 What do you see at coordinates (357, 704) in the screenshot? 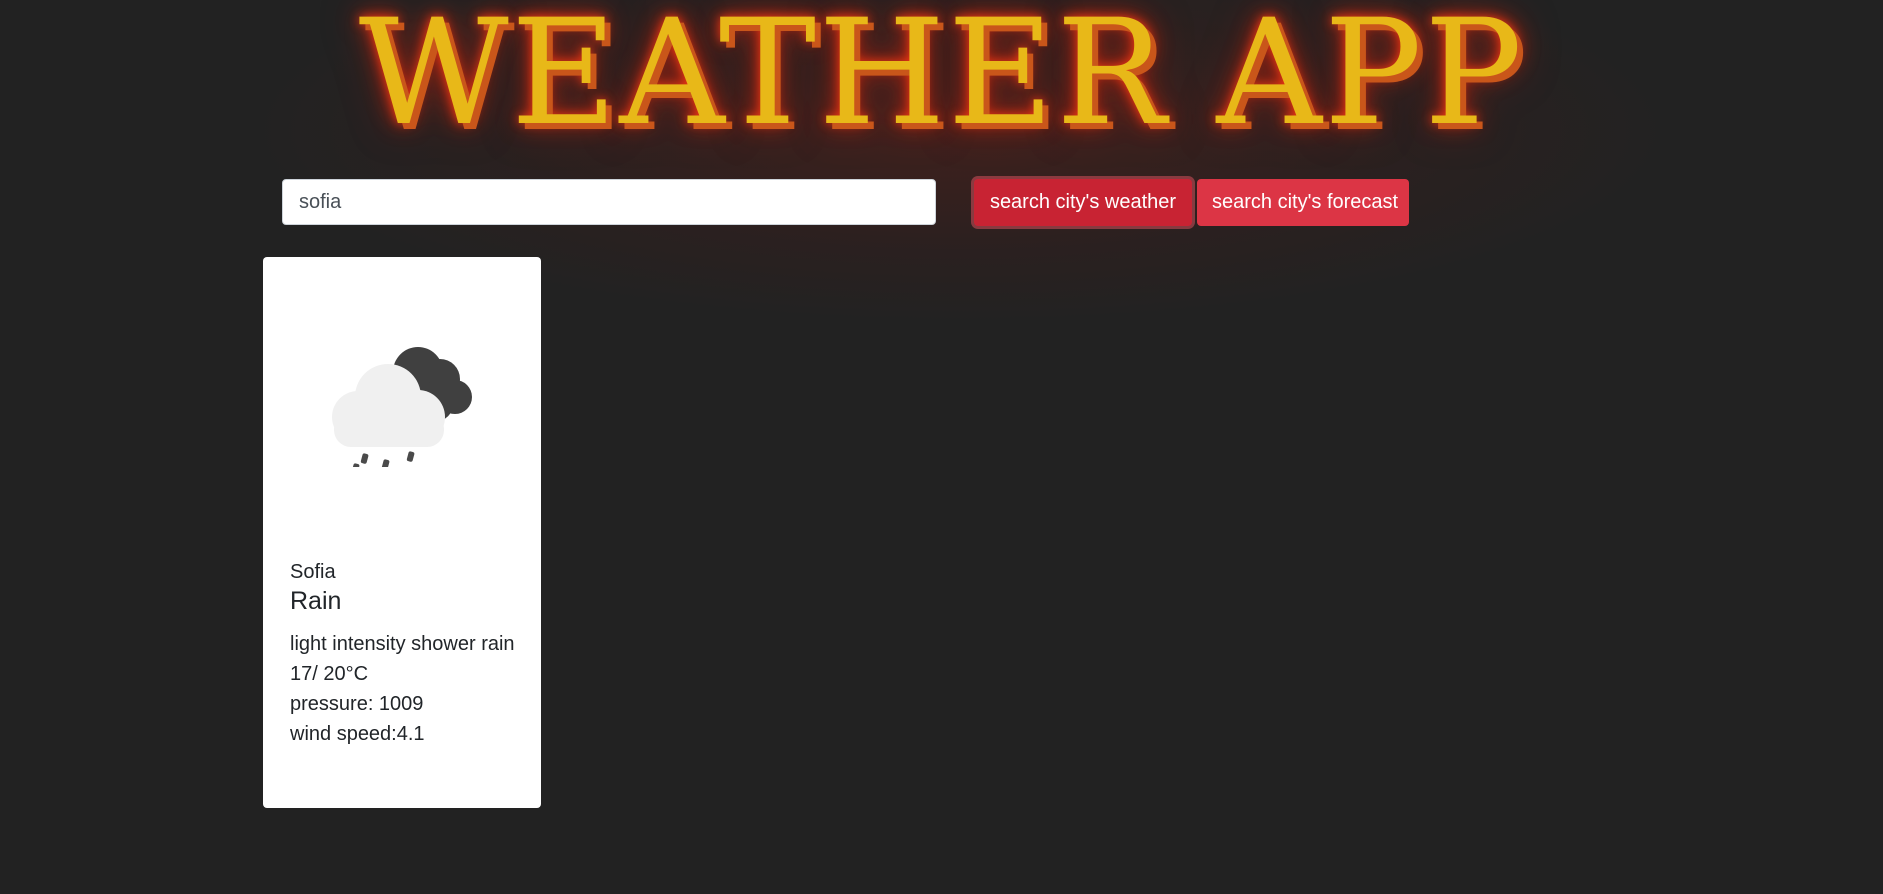
I see `pressure-value: pressure: 1009` at bounding box center [357, 704].